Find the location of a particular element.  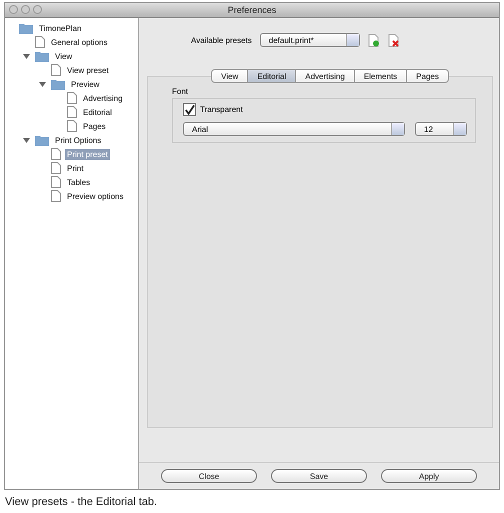

checkbox is located at coordinates (189, 109).